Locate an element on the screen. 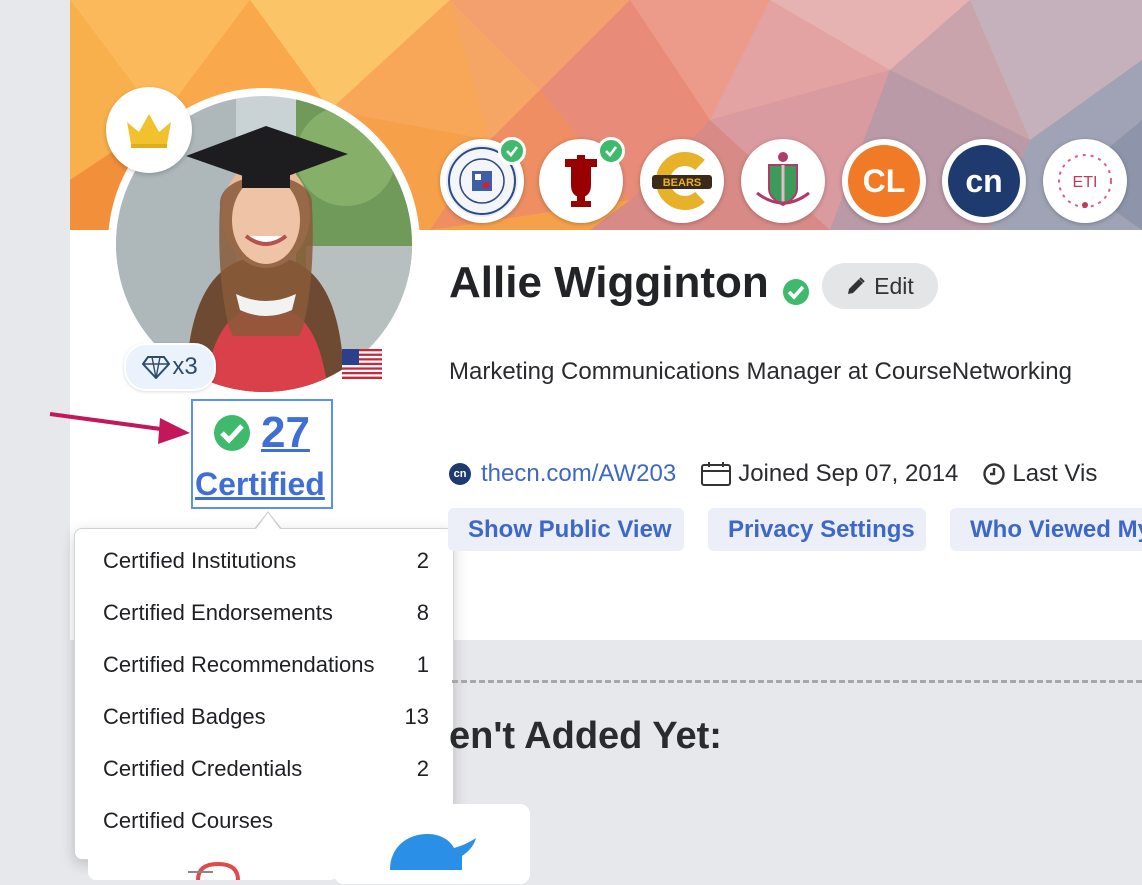  popup-row-count: 8 is located at coordinates (422, 612).